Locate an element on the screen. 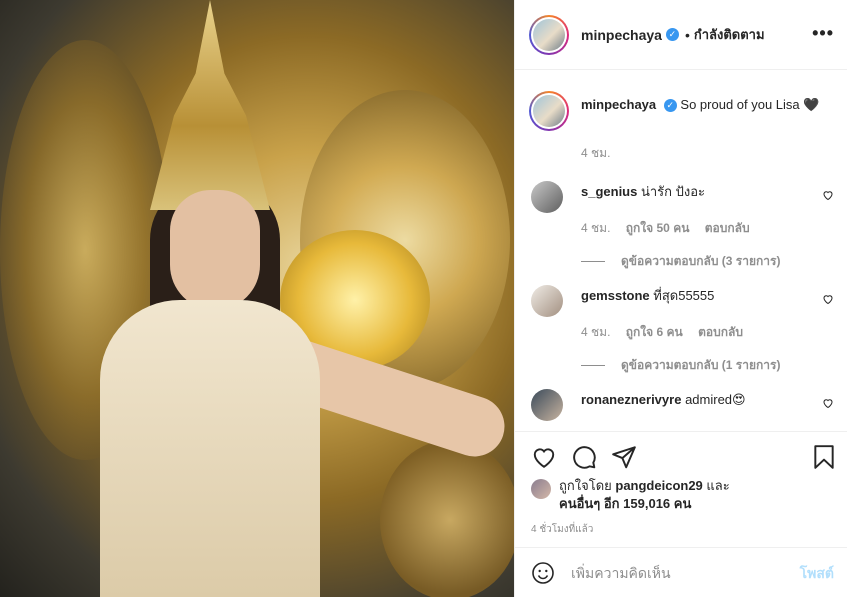 Image resolution: width=847 pixels, height=597 pixels. save-bookmark-icon is located at coordinates (824, 457).